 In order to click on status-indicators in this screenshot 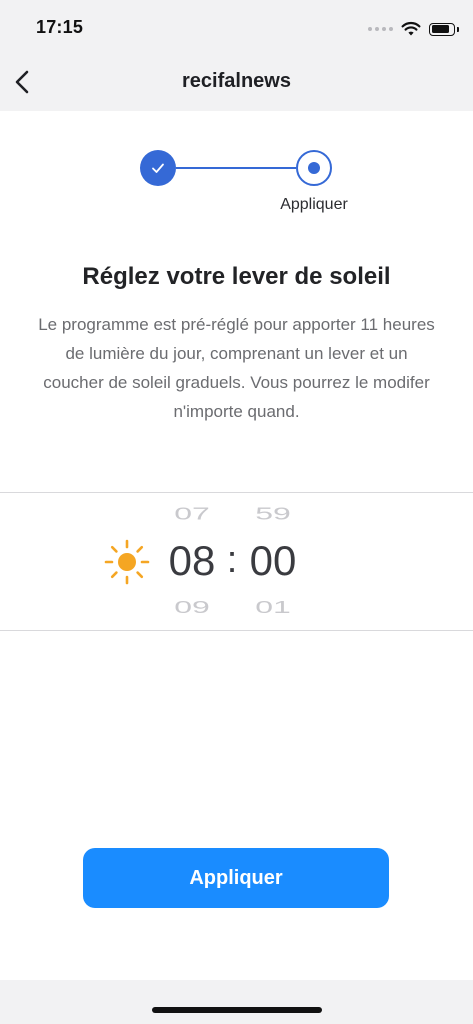, I will do `click(413, 29)`.